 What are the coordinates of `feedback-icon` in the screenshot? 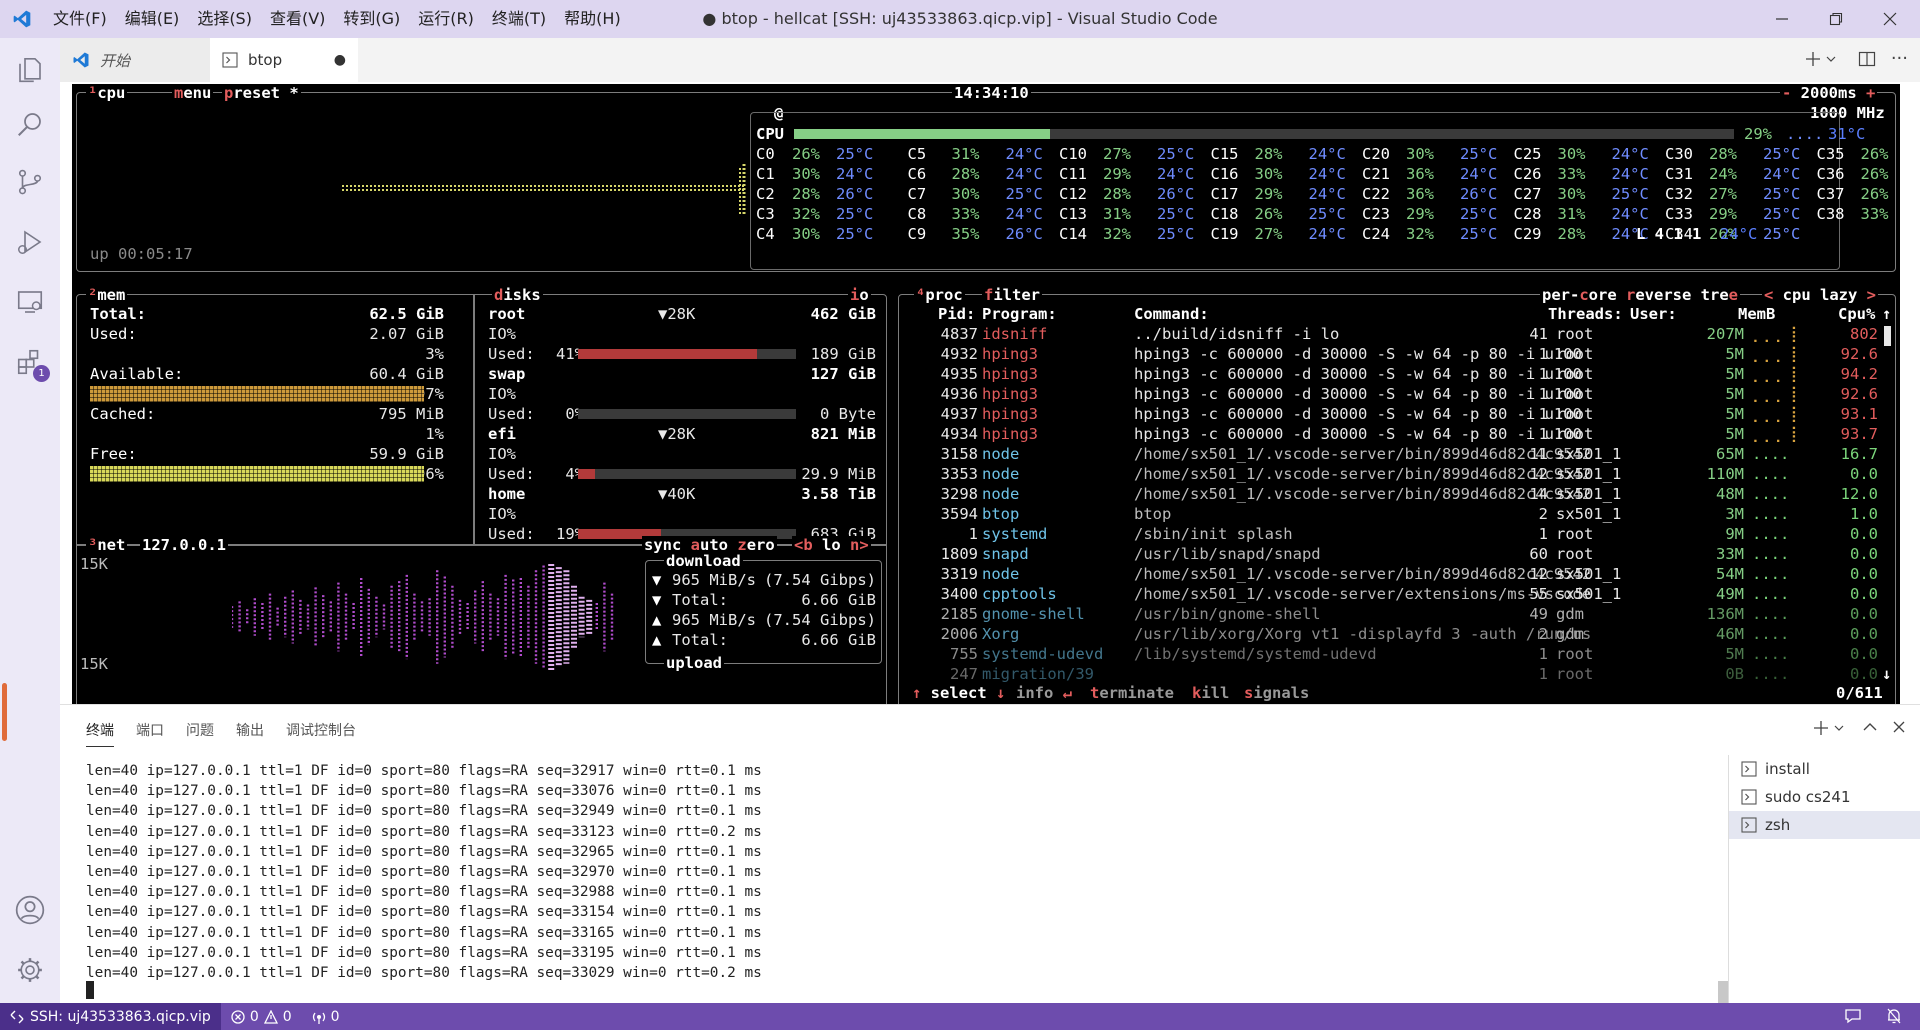 It's located at (1853, 1018).